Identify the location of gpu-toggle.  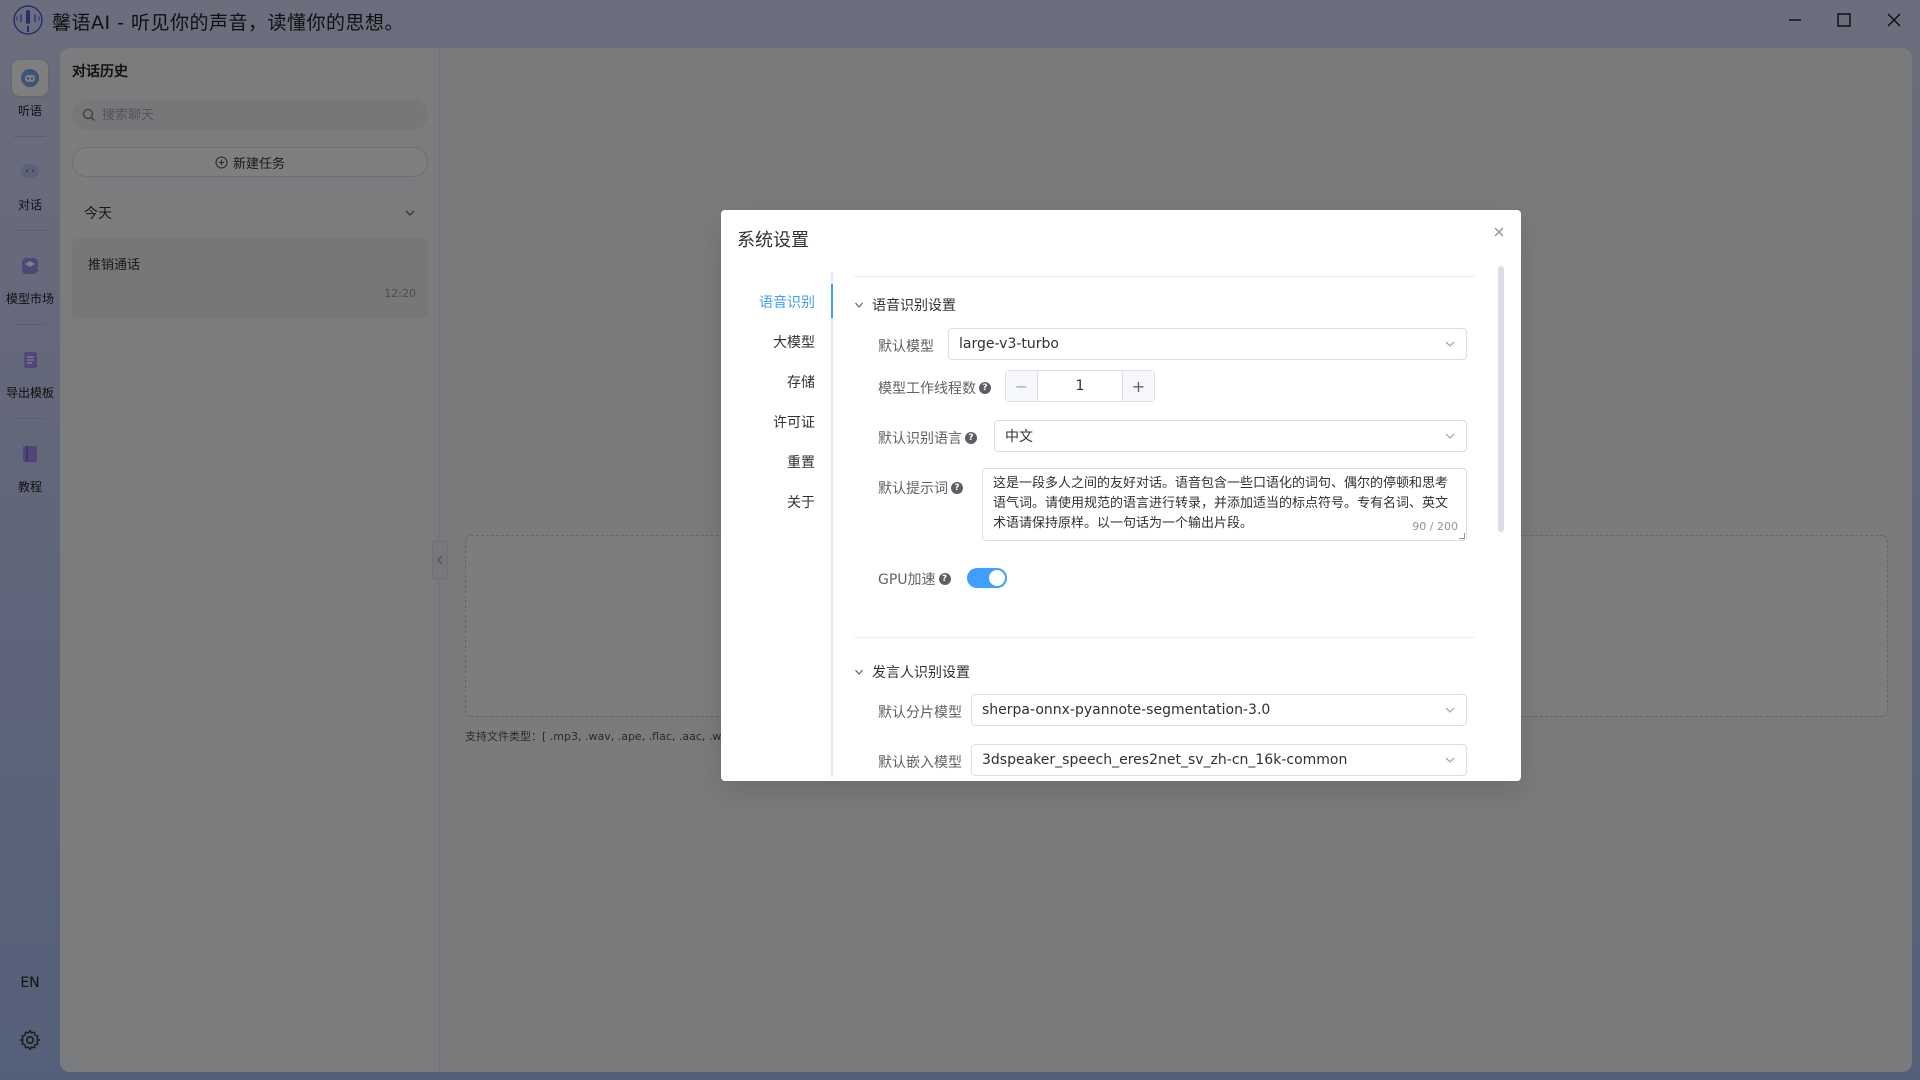
(987, 578).